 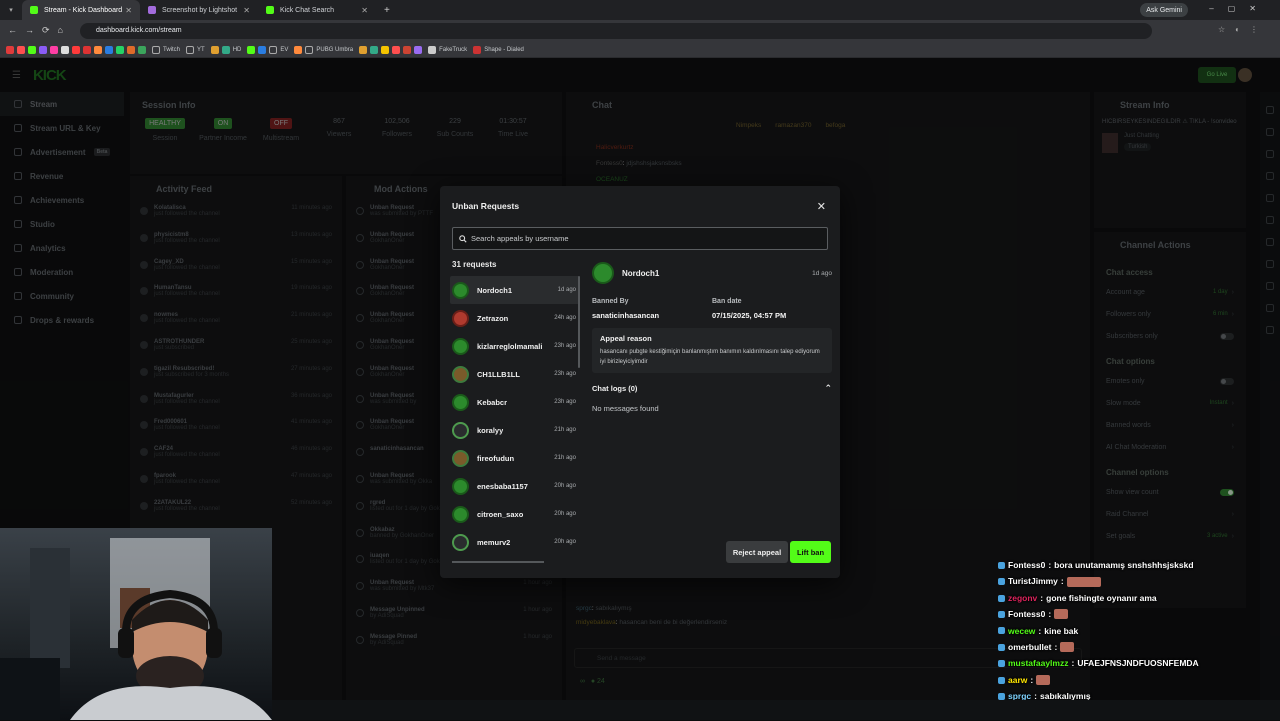 What do you see at coordinates (34, 10) in the screenshot?
I see `kick-favicon-icon` at bounding box center [34, 10].